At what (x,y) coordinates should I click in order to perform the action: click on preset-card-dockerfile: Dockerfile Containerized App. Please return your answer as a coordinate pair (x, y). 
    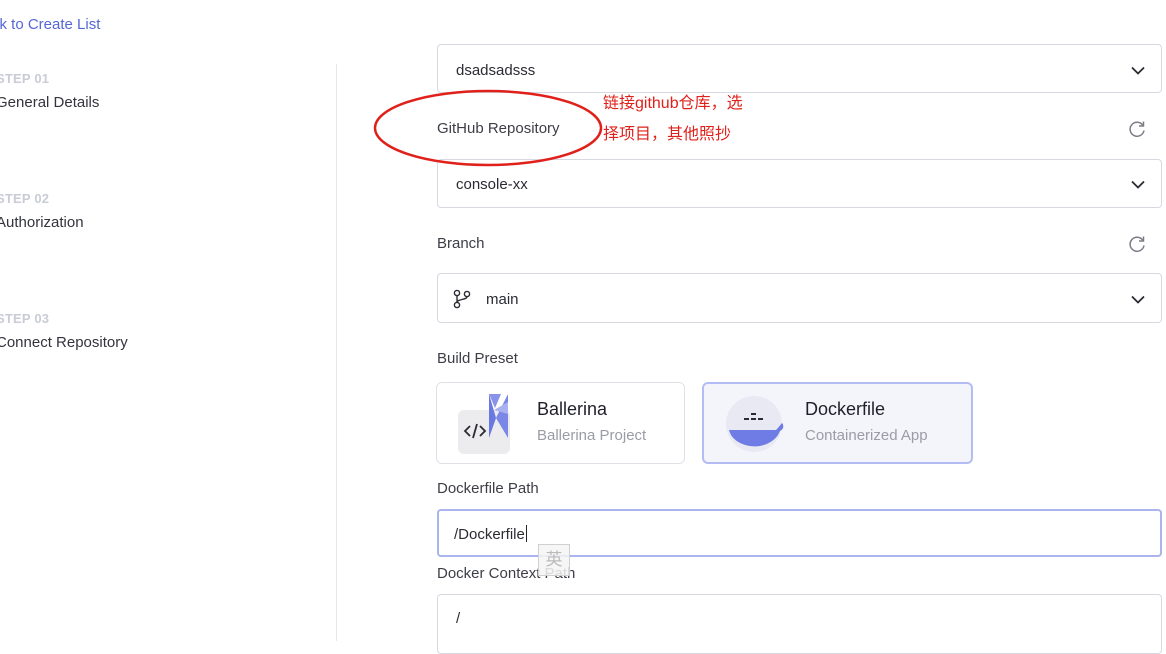
    Looking at the image, I should click on (837, 423).